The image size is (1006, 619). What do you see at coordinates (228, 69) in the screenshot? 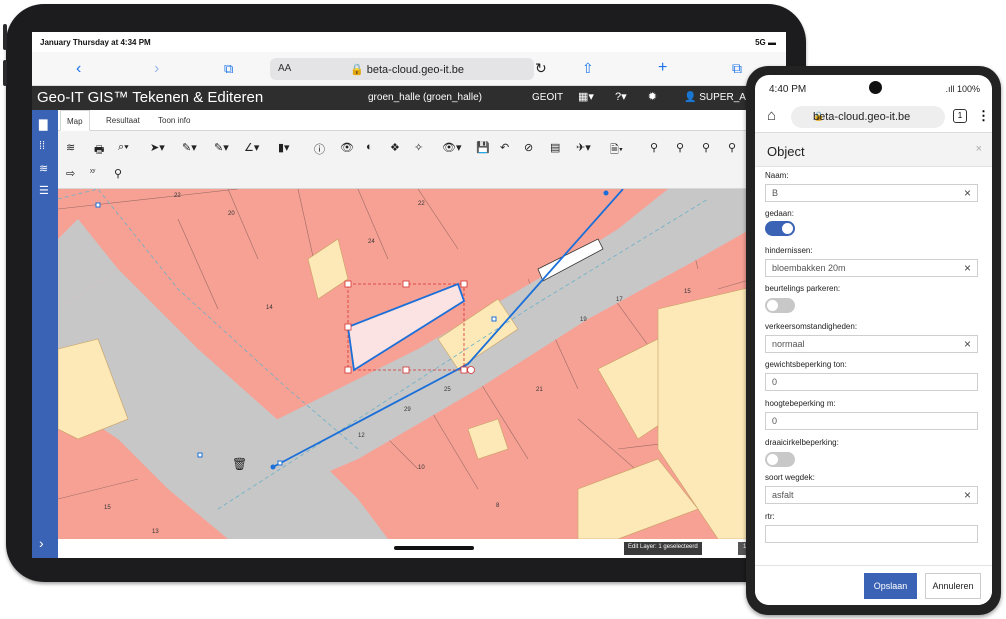
I see `book-icon: ⧉` at bounding box center [228, 69].